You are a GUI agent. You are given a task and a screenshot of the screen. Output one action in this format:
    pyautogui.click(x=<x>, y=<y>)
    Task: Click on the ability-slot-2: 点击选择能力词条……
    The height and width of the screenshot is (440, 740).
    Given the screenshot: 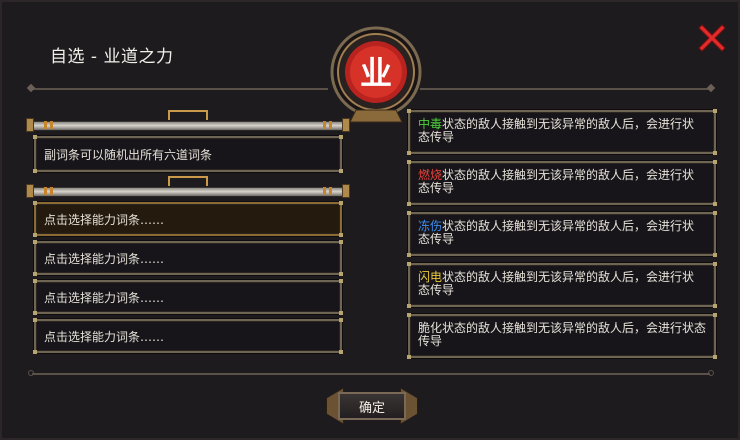 What is the action you would take?
    pyautogui.click(x=188, y=258)
    